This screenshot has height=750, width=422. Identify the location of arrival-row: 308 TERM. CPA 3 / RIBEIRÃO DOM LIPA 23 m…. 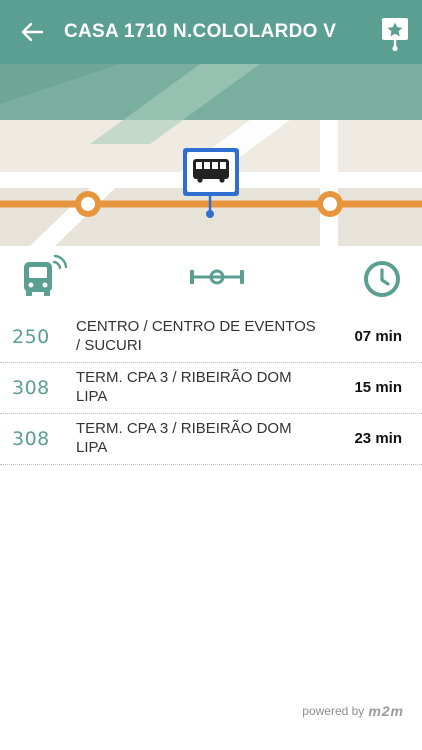
(211, 439).